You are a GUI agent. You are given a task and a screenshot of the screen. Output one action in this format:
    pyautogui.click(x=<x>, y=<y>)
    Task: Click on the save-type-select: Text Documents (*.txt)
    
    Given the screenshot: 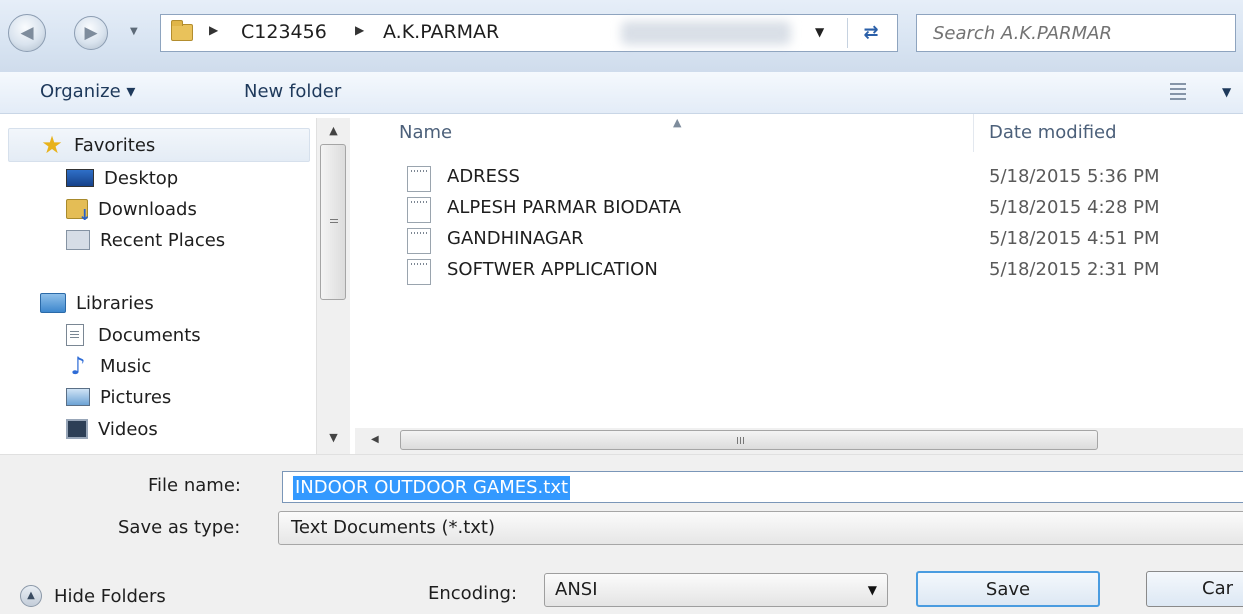 What is the action you would take?
    pyautogui.click(x=760, y=528)
    